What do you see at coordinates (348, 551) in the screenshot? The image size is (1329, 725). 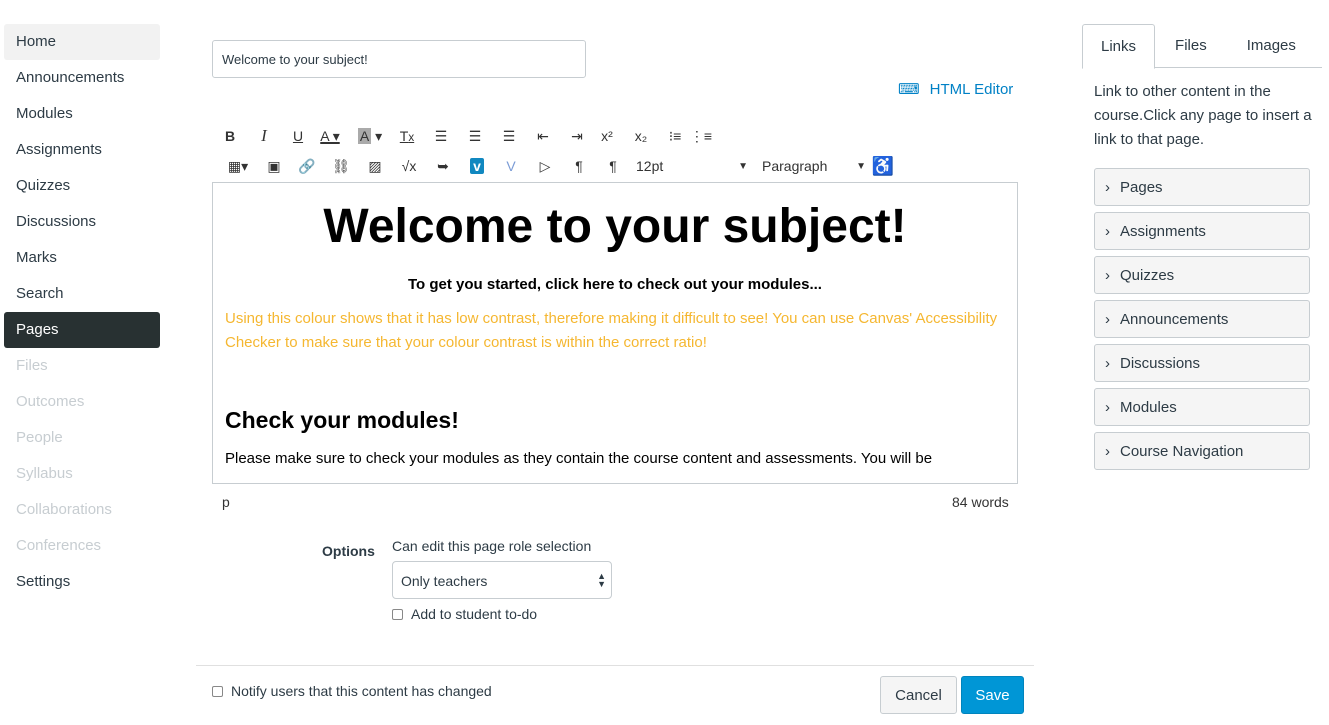 I see `options-label: Options` at bounding box center [348, 551].